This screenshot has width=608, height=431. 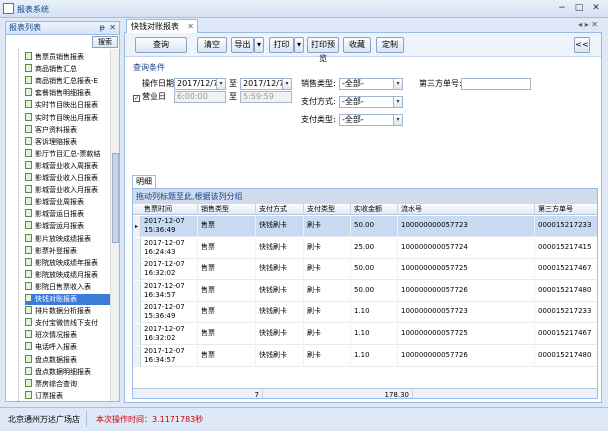 What do you see at coordinates (566, 209) in the screenshot?
I see `column-header: 第三方单号` at bounding box center [566, 209].